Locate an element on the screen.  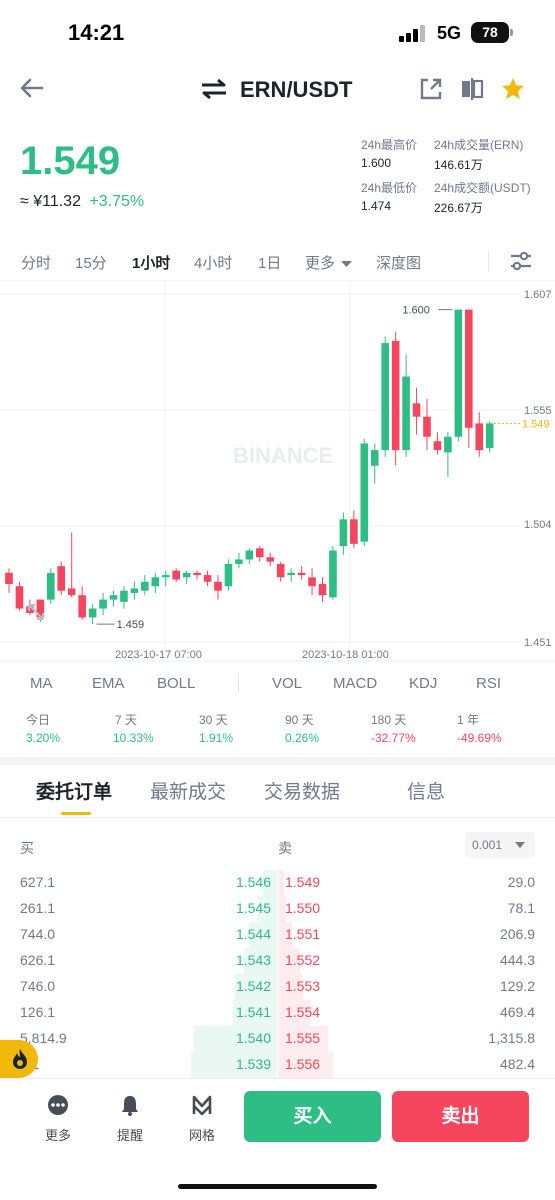
buy-button: 买入 is located at coordinates (312, 1116).